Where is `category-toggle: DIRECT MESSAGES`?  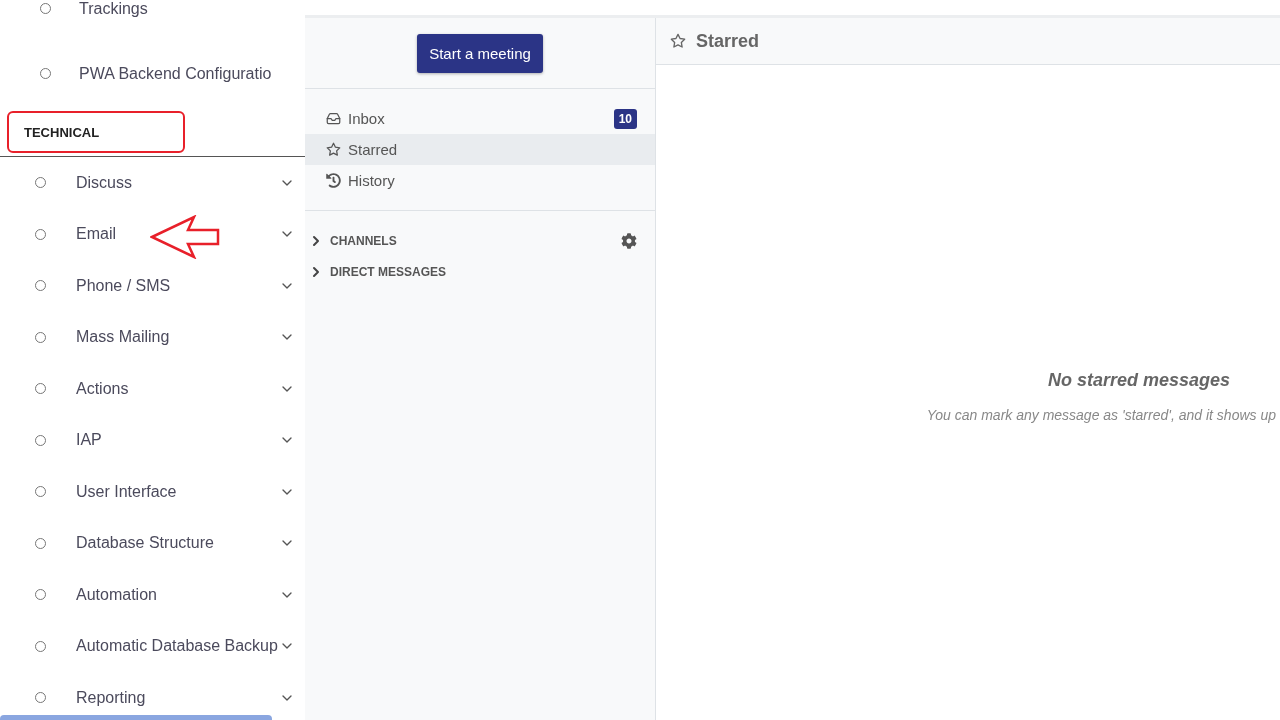 category-toggle: DIRECT MESSAGES is located at coordinates (483, 271).